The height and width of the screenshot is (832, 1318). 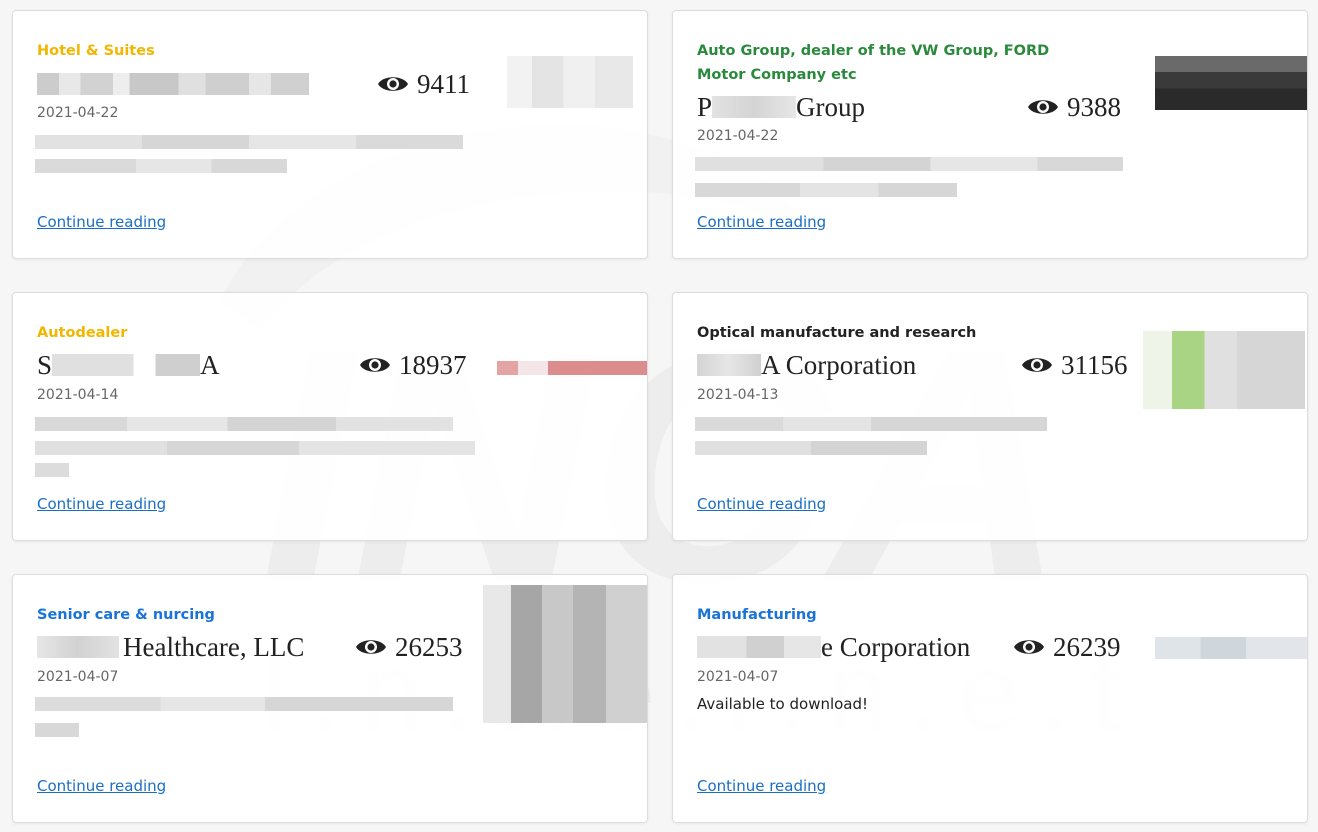 I want to click on title-text: A Corporation, so click(x=839, y=364).